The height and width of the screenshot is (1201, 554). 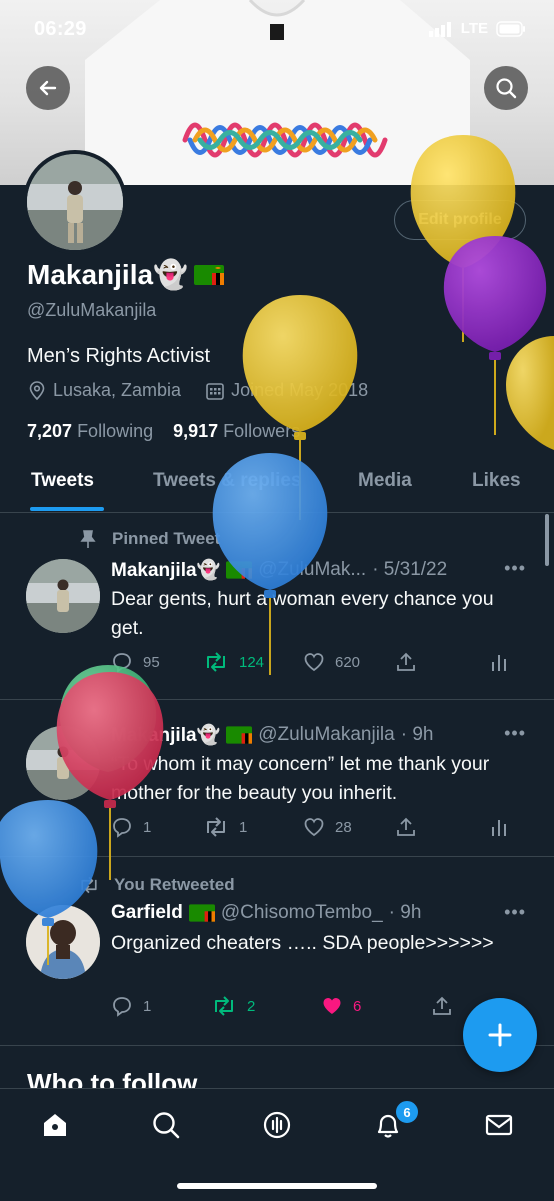 I want to click on nav-spaces, so click(x=277, y=1125).